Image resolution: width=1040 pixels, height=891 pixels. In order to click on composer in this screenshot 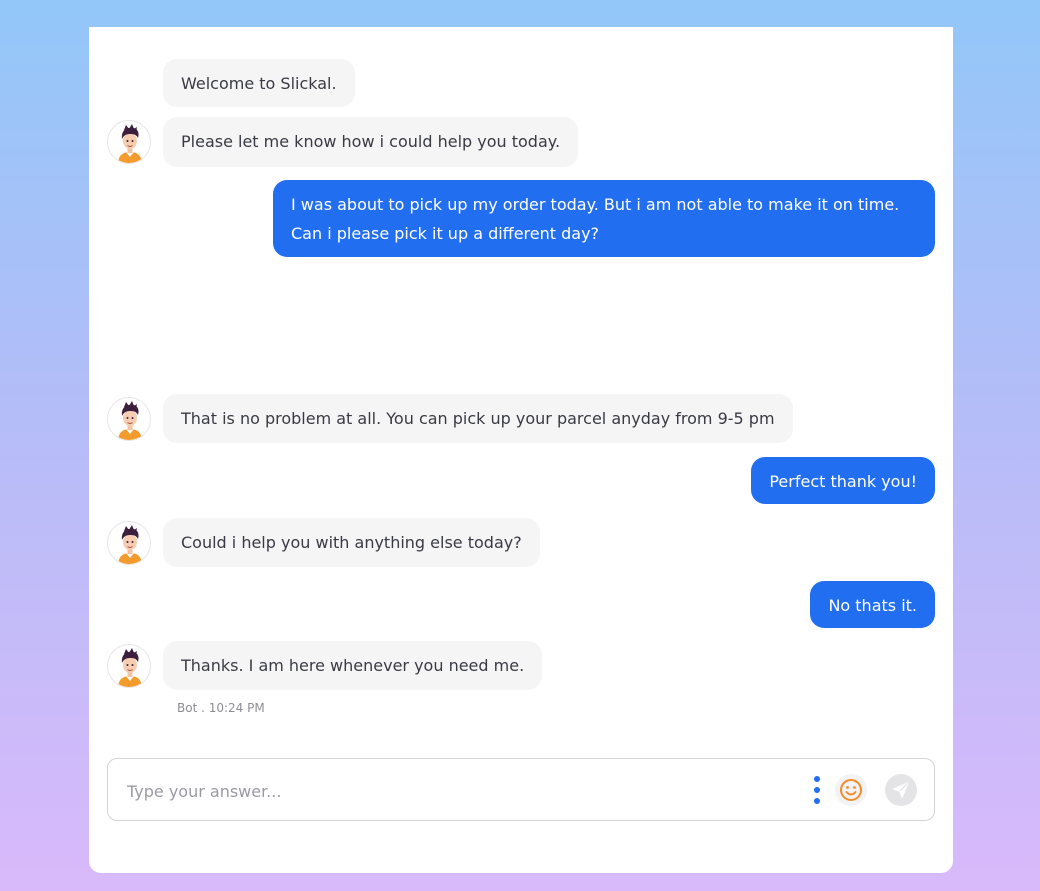, I will do `click(521, 789)`.